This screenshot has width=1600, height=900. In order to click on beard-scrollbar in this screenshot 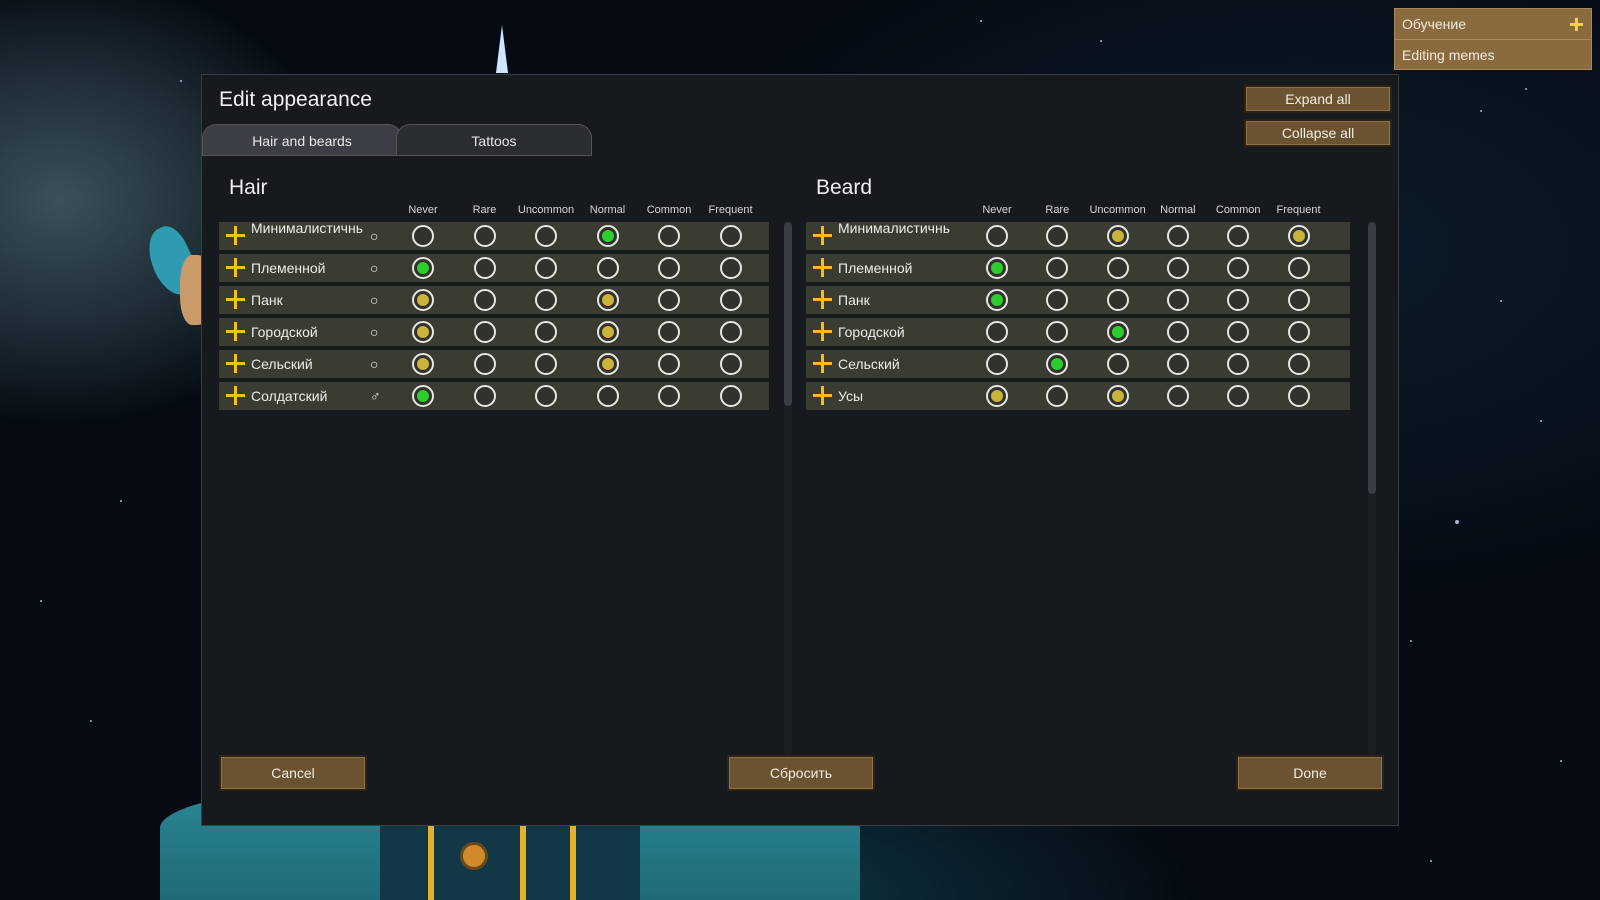, I will do `click(1372, 489)`.